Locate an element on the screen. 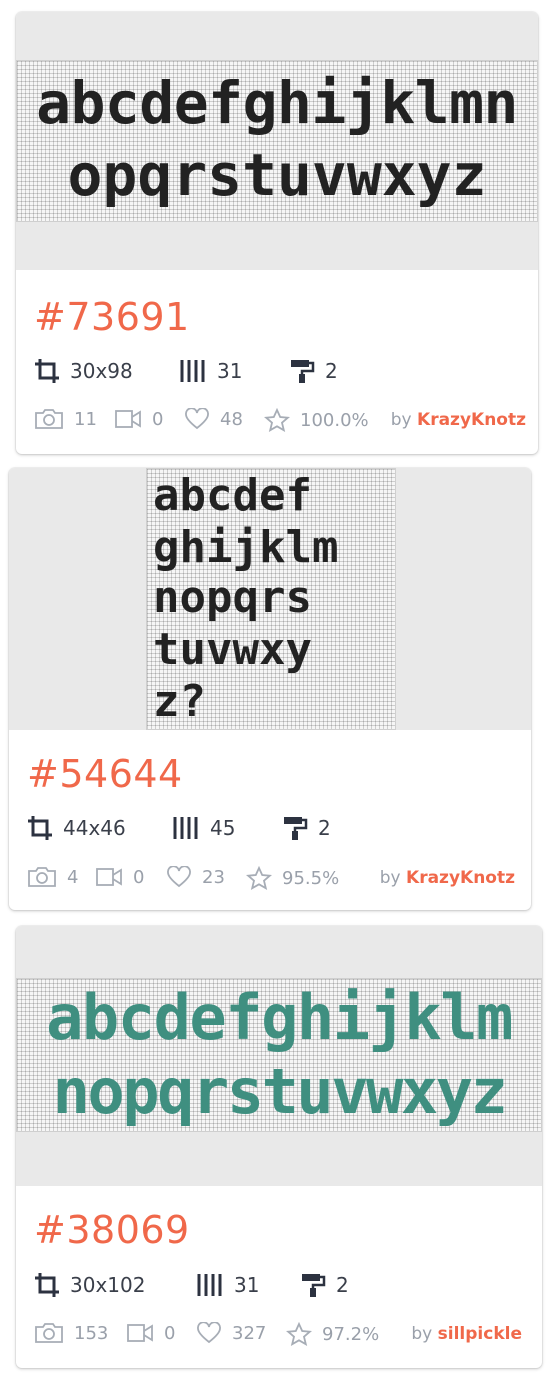  pattern-text-line: ghijklm is located at coordinates (246, 547).